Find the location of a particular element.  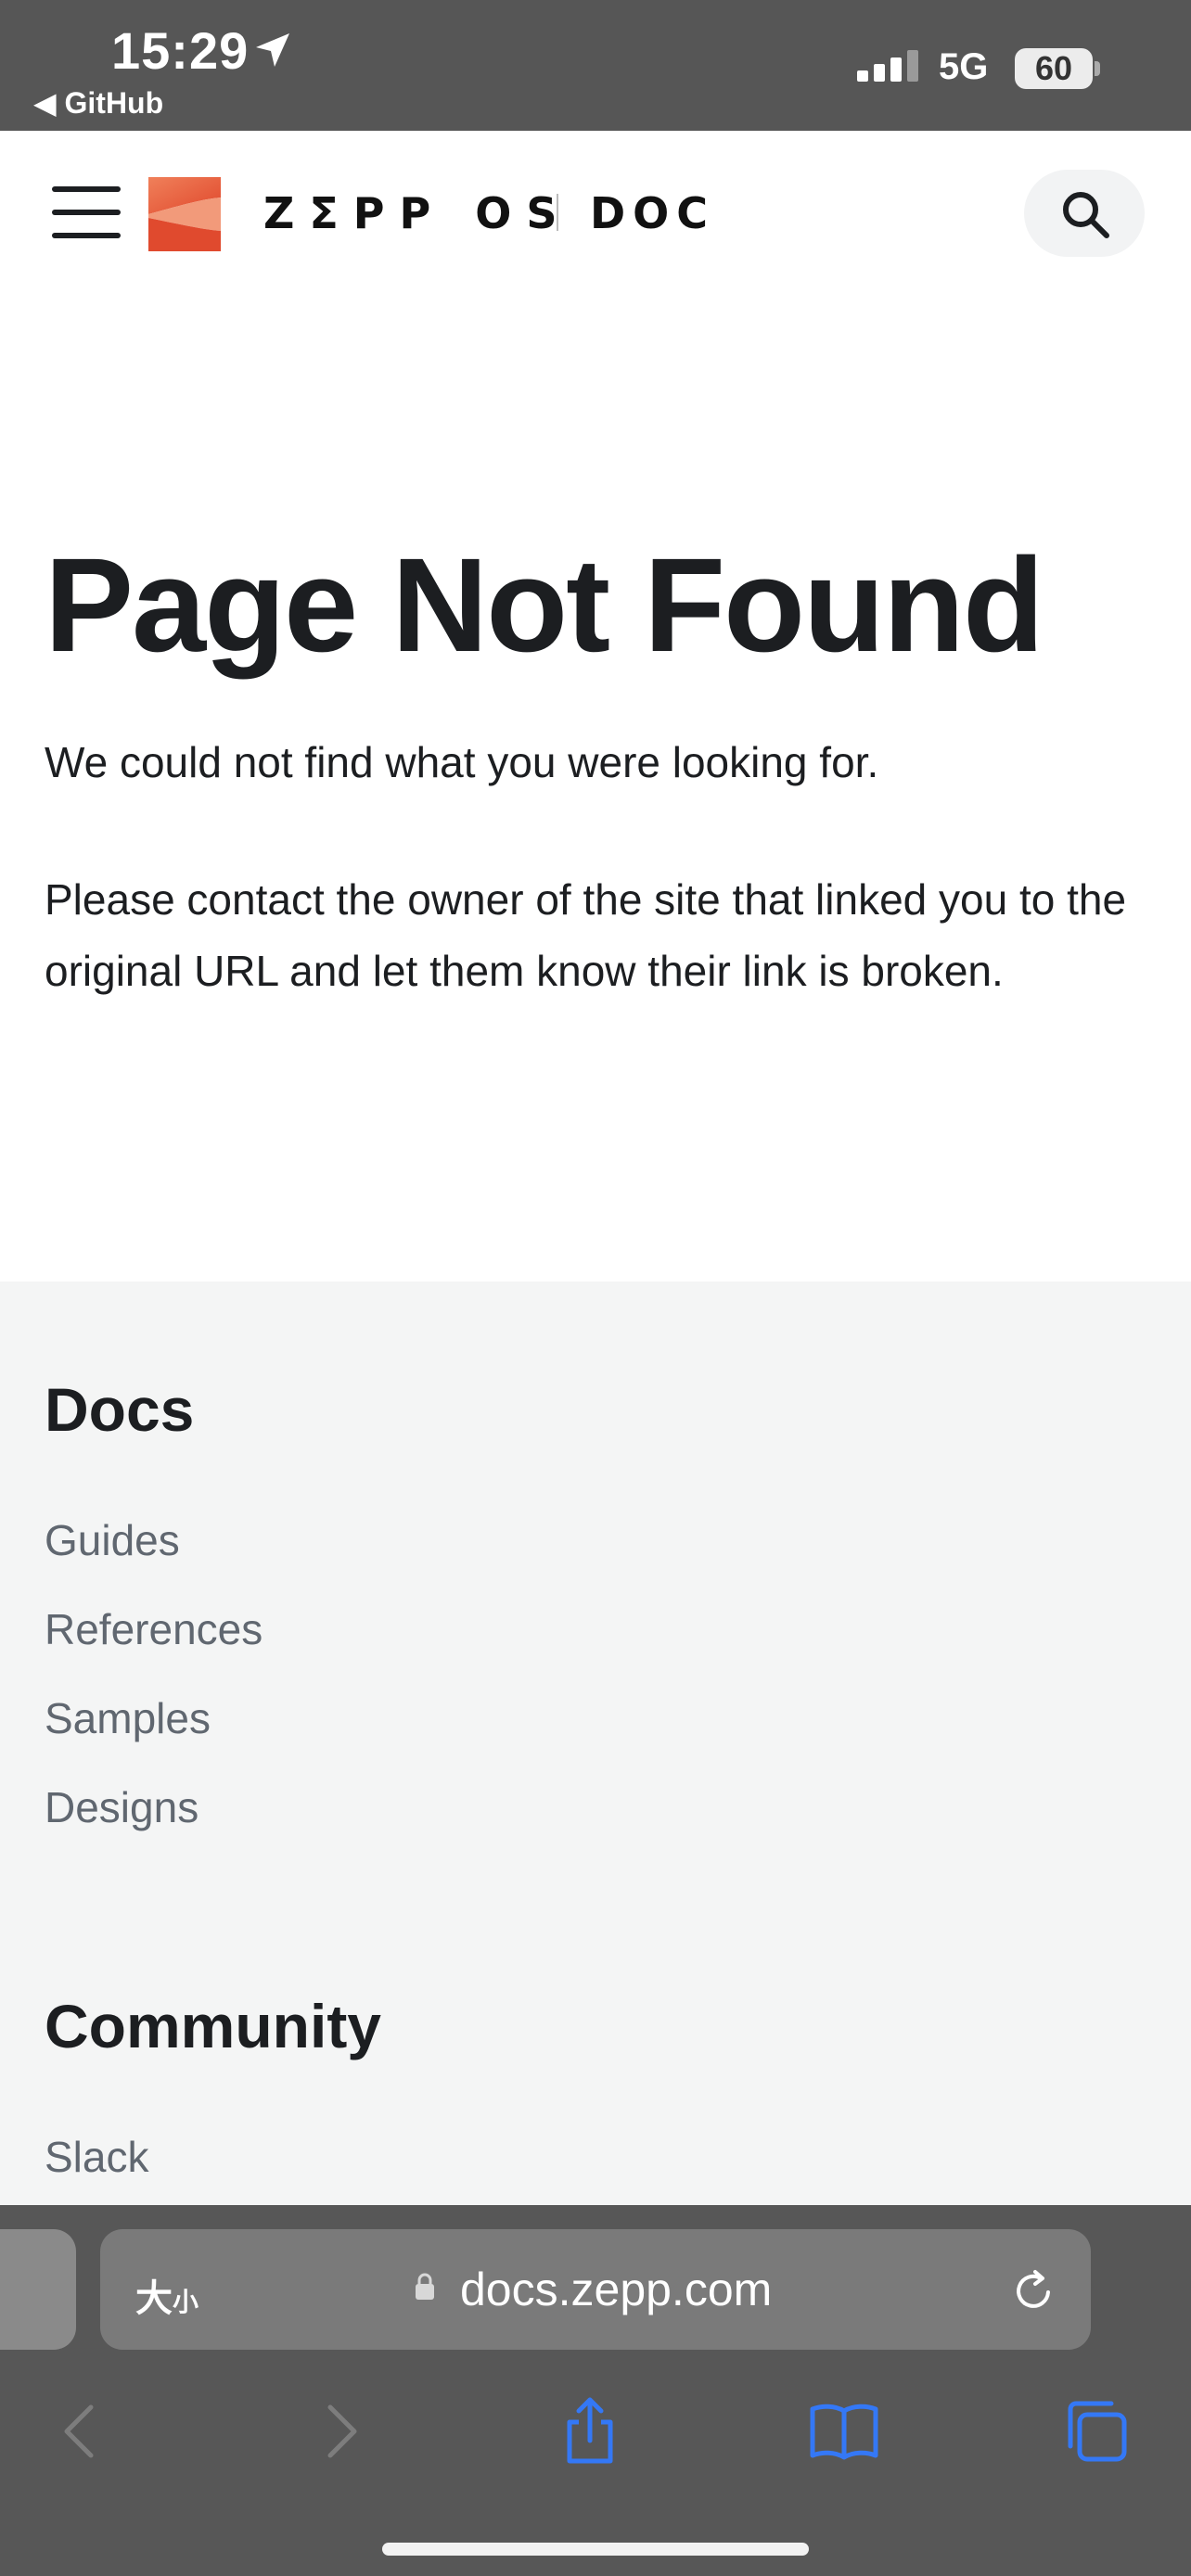

zepp-logo-icon is located at coordinates (184, 214).